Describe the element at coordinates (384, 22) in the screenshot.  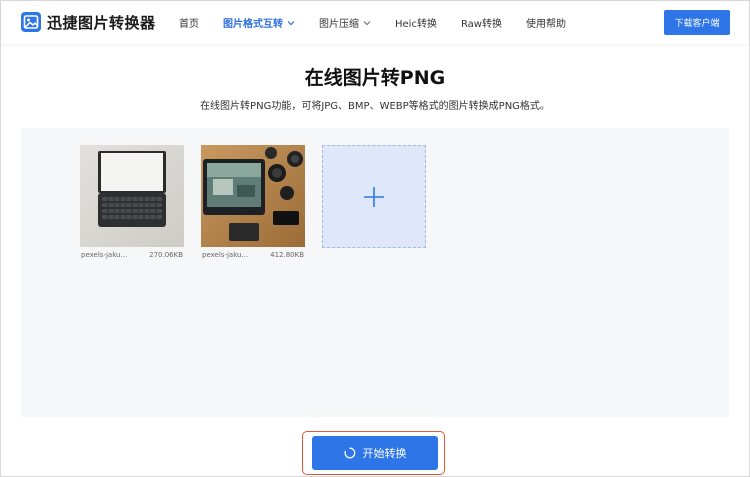
I see `main-nav: 首页 图片格式互转 图片压缩 Heic转换 Raw转换 使用帮助` at that location.